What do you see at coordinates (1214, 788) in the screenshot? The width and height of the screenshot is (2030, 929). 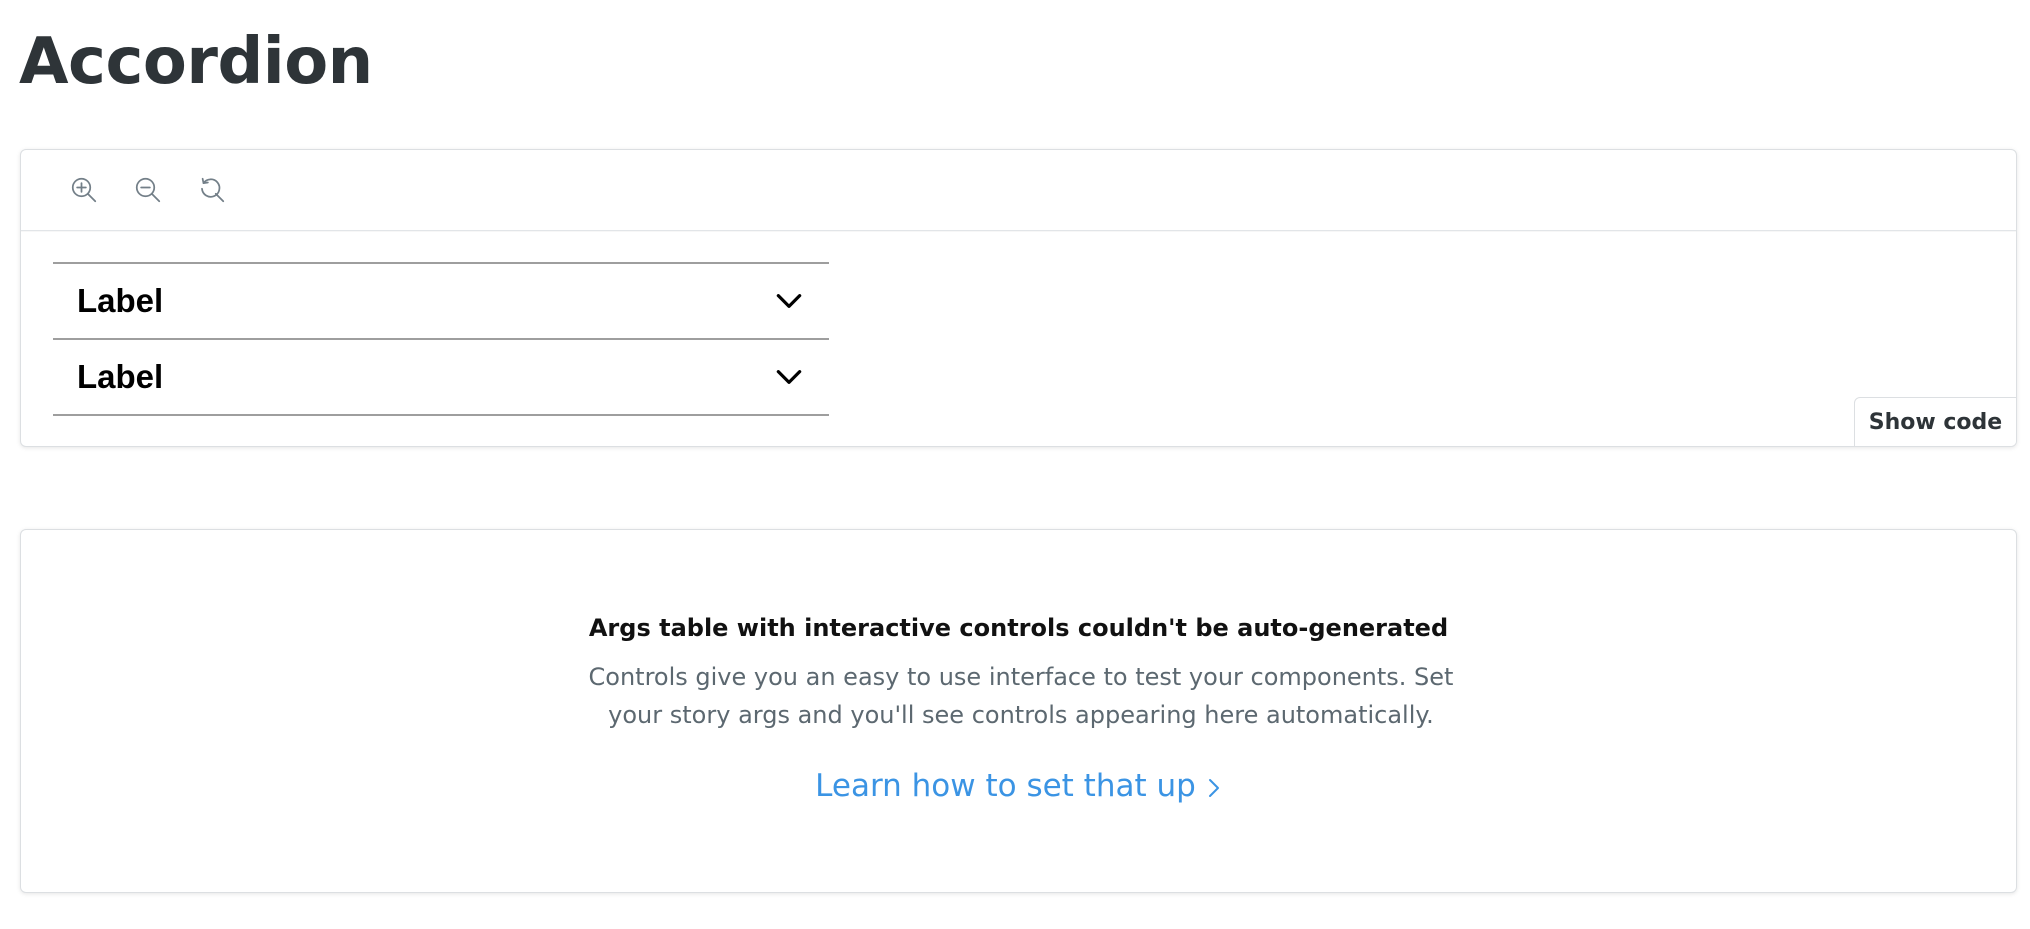 I see `chevron-right-icon` at bounding box center [1214, 788].